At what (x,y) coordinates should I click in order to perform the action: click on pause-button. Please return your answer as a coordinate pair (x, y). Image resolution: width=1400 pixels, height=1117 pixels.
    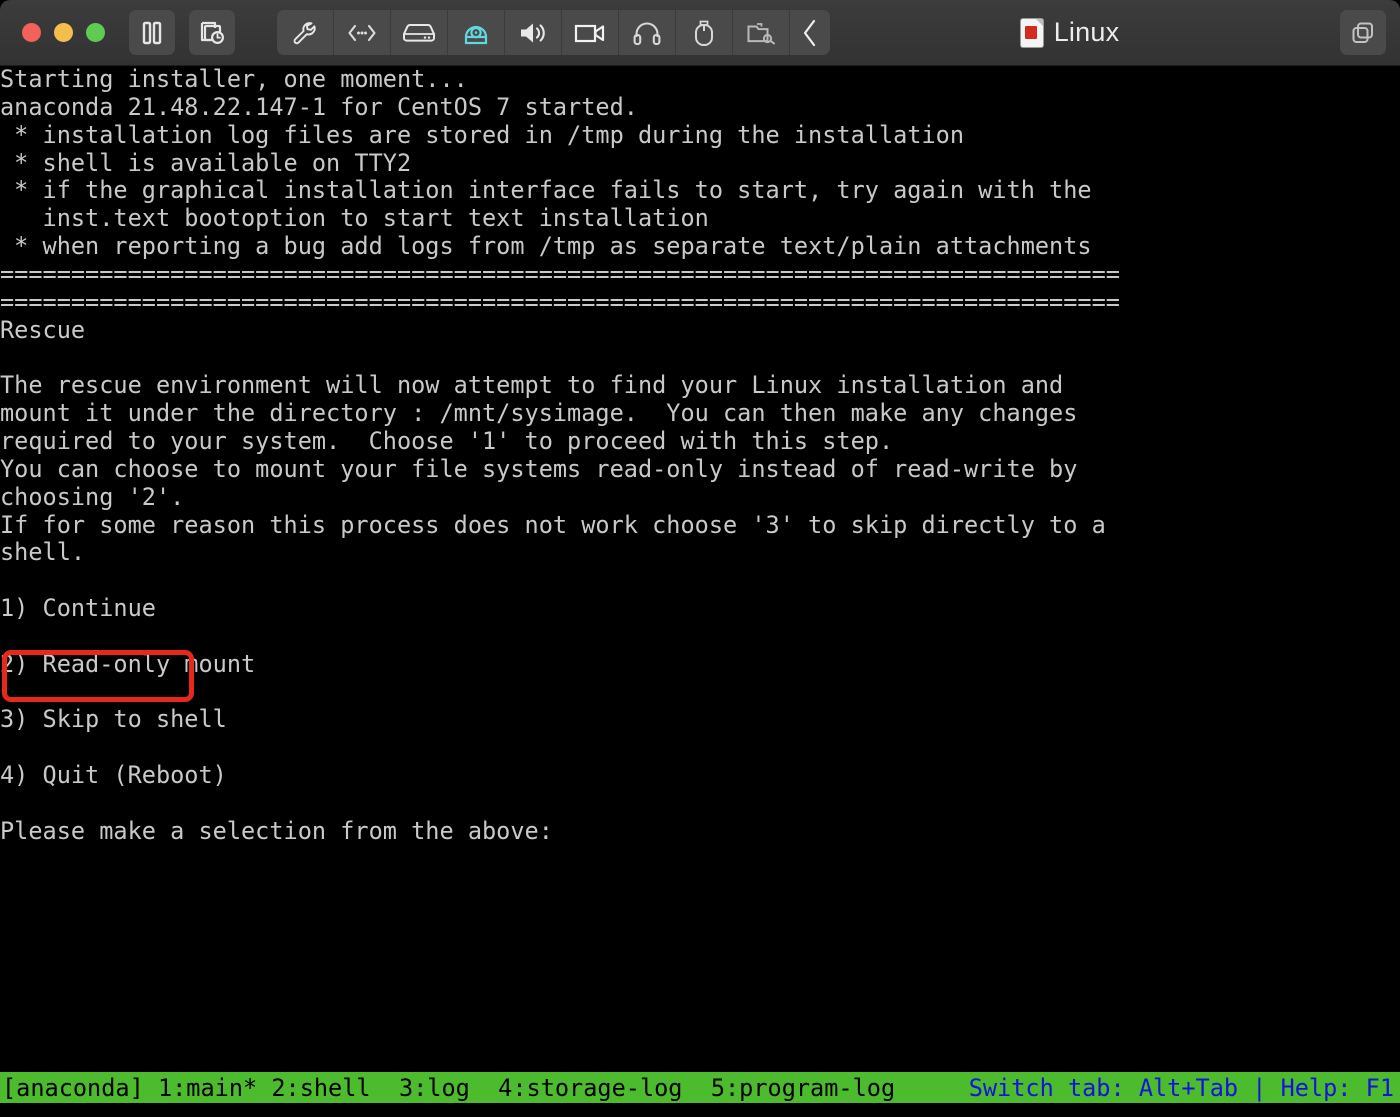
    Looking at the image, I should click on (152, 32).